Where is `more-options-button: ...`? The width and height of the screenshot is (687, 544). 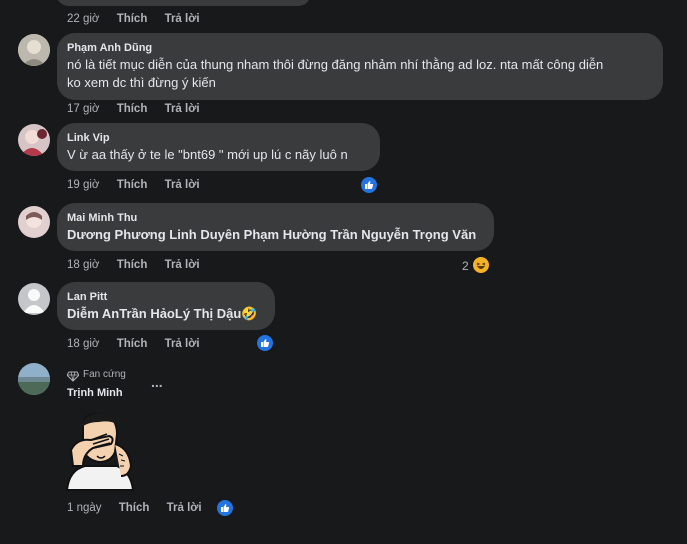 more-options-button: ... is located at coordinates (157, 382).